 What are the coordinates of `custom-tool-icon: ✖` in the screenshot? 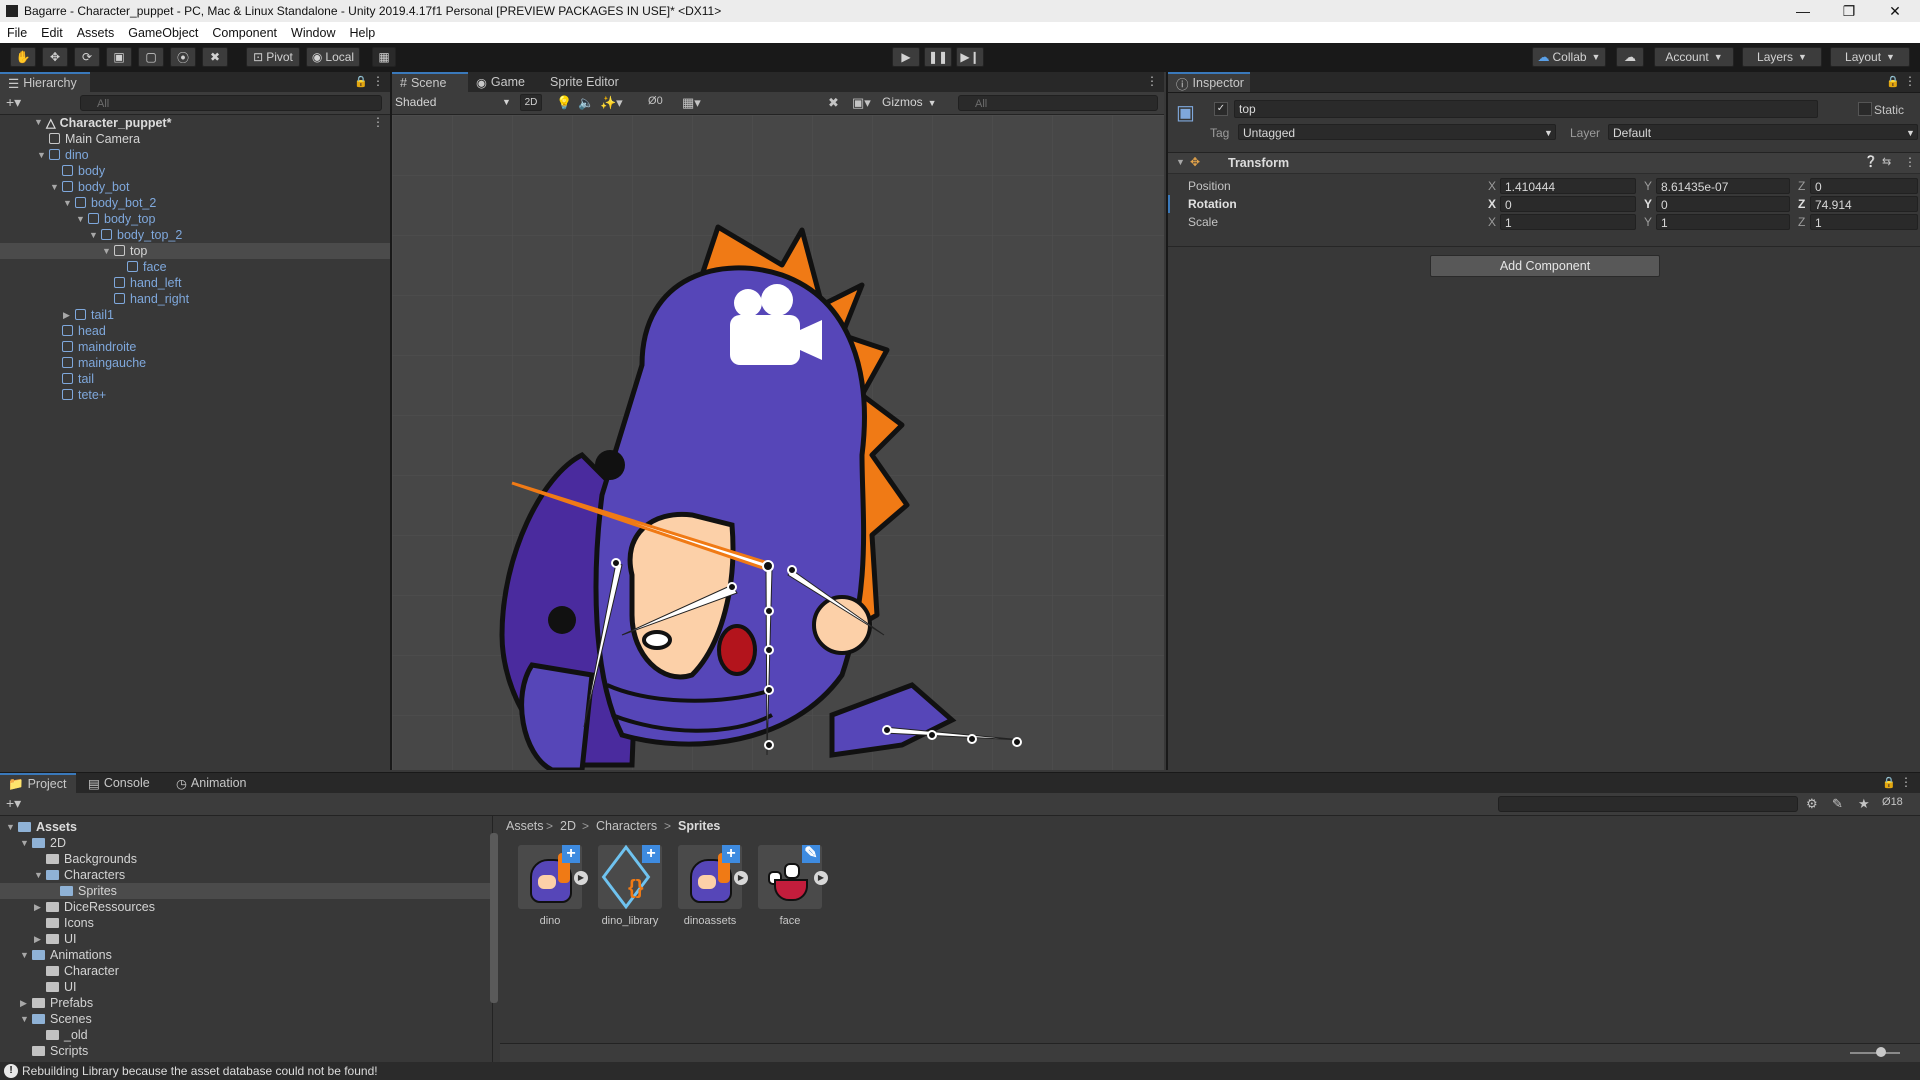 It's located at (215, 57).